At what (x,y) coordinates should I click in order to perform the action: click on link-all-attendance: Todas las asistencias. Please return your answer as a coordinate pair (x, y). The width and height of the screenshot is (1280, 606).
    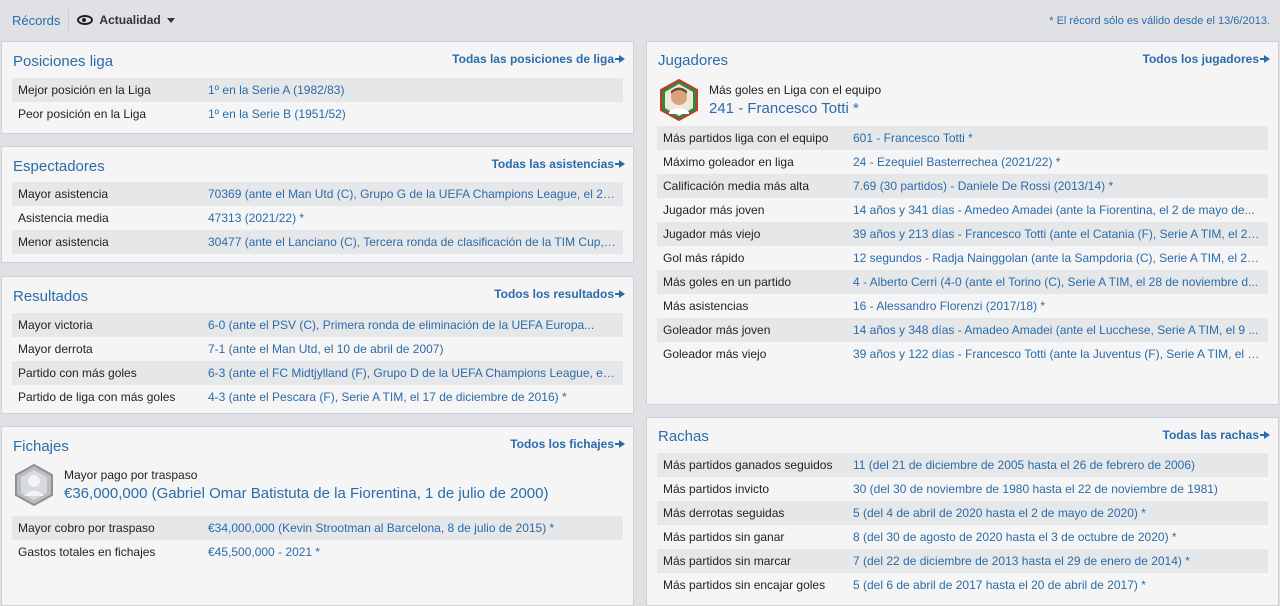
    Looking at the image, I should click on (558, 164).